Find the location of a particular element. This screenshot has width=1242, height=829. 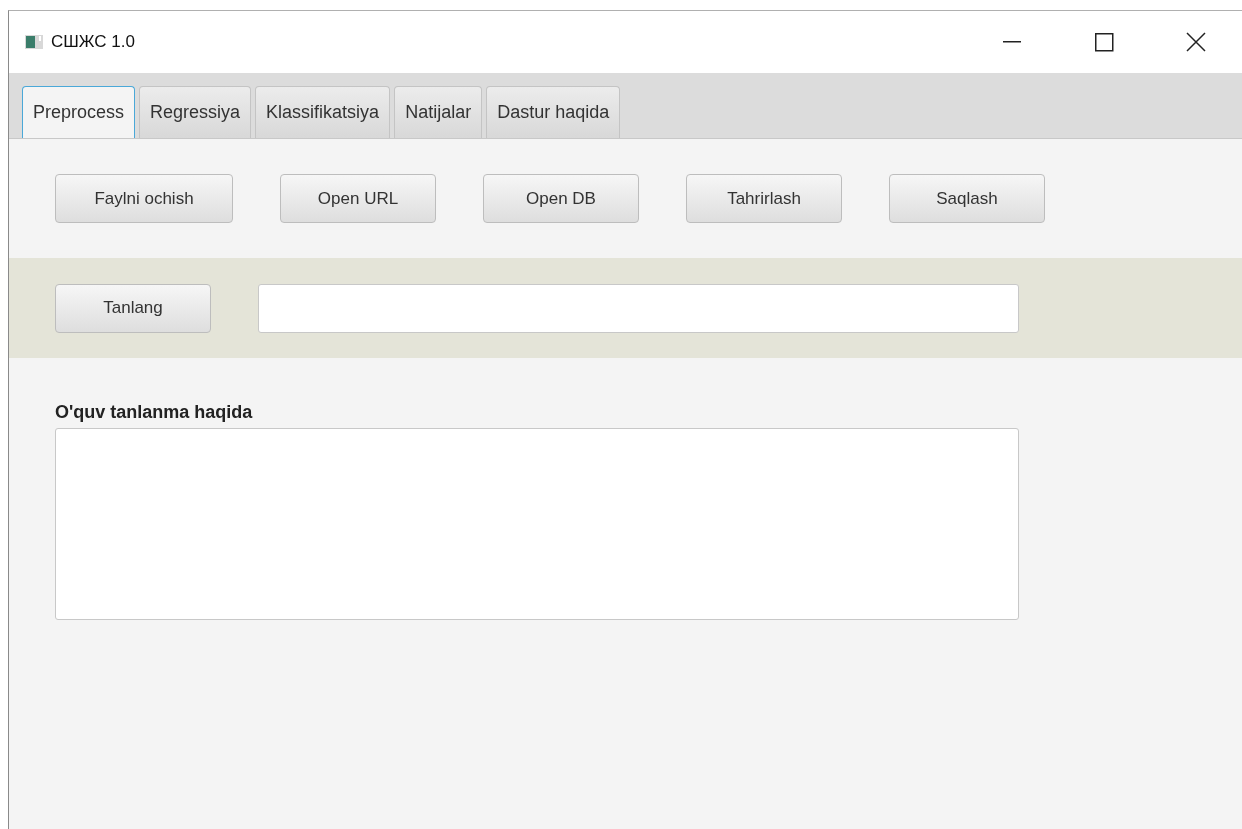

toolbar-button: Saqlash is located at coordinates (967, 198).